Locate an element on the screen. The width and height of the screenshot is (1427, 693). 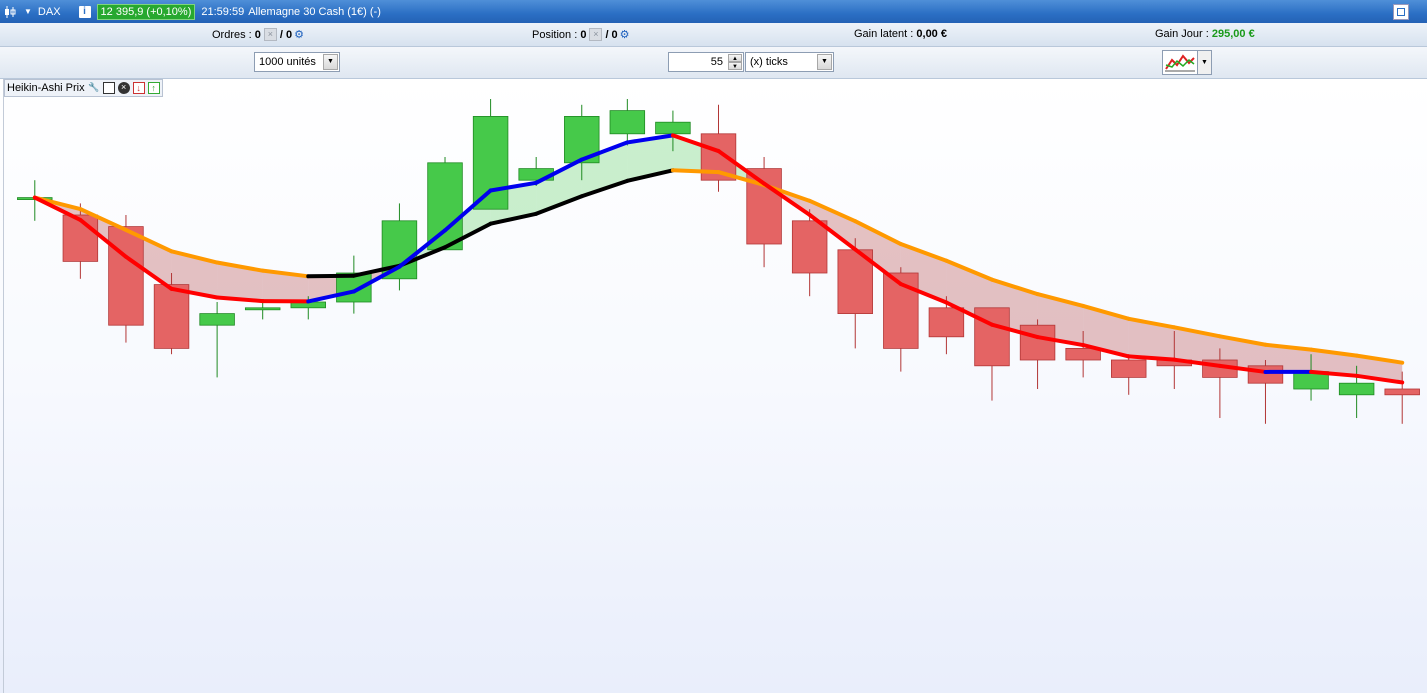
units-select: 1000 unités ▼ is located at coordinates (297, 62).